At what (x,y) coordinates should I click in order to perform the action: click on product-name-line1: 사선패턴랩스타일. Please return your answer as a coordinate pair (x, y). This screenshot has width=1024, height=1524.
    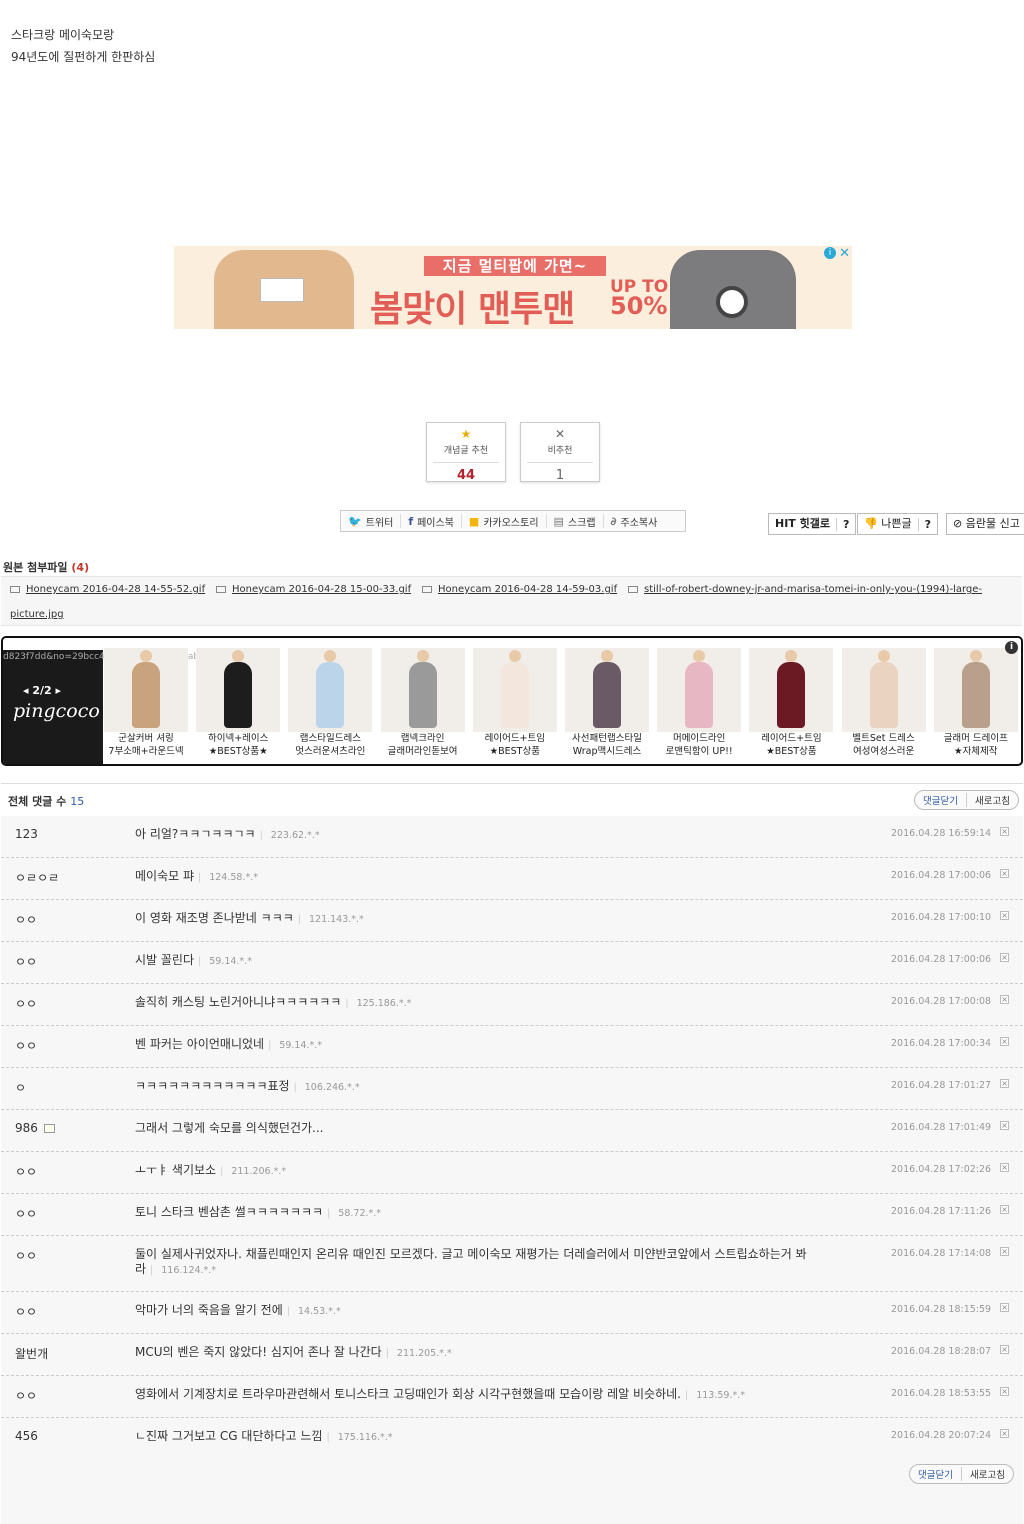
    Looking at the image, I should click on (607, 738).